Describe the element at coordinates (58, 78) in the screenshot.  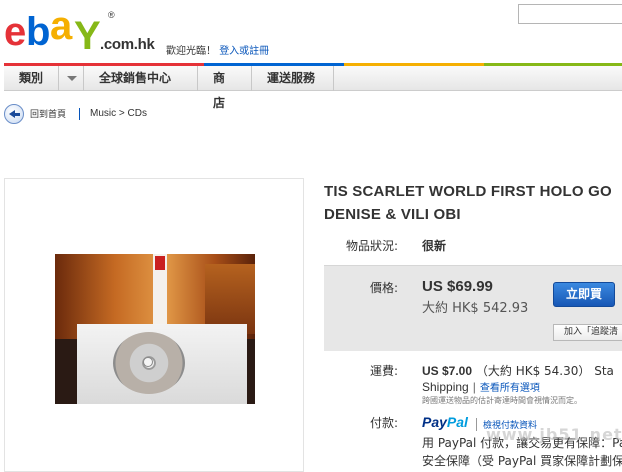
I see `nav-categories-divider` at that location.